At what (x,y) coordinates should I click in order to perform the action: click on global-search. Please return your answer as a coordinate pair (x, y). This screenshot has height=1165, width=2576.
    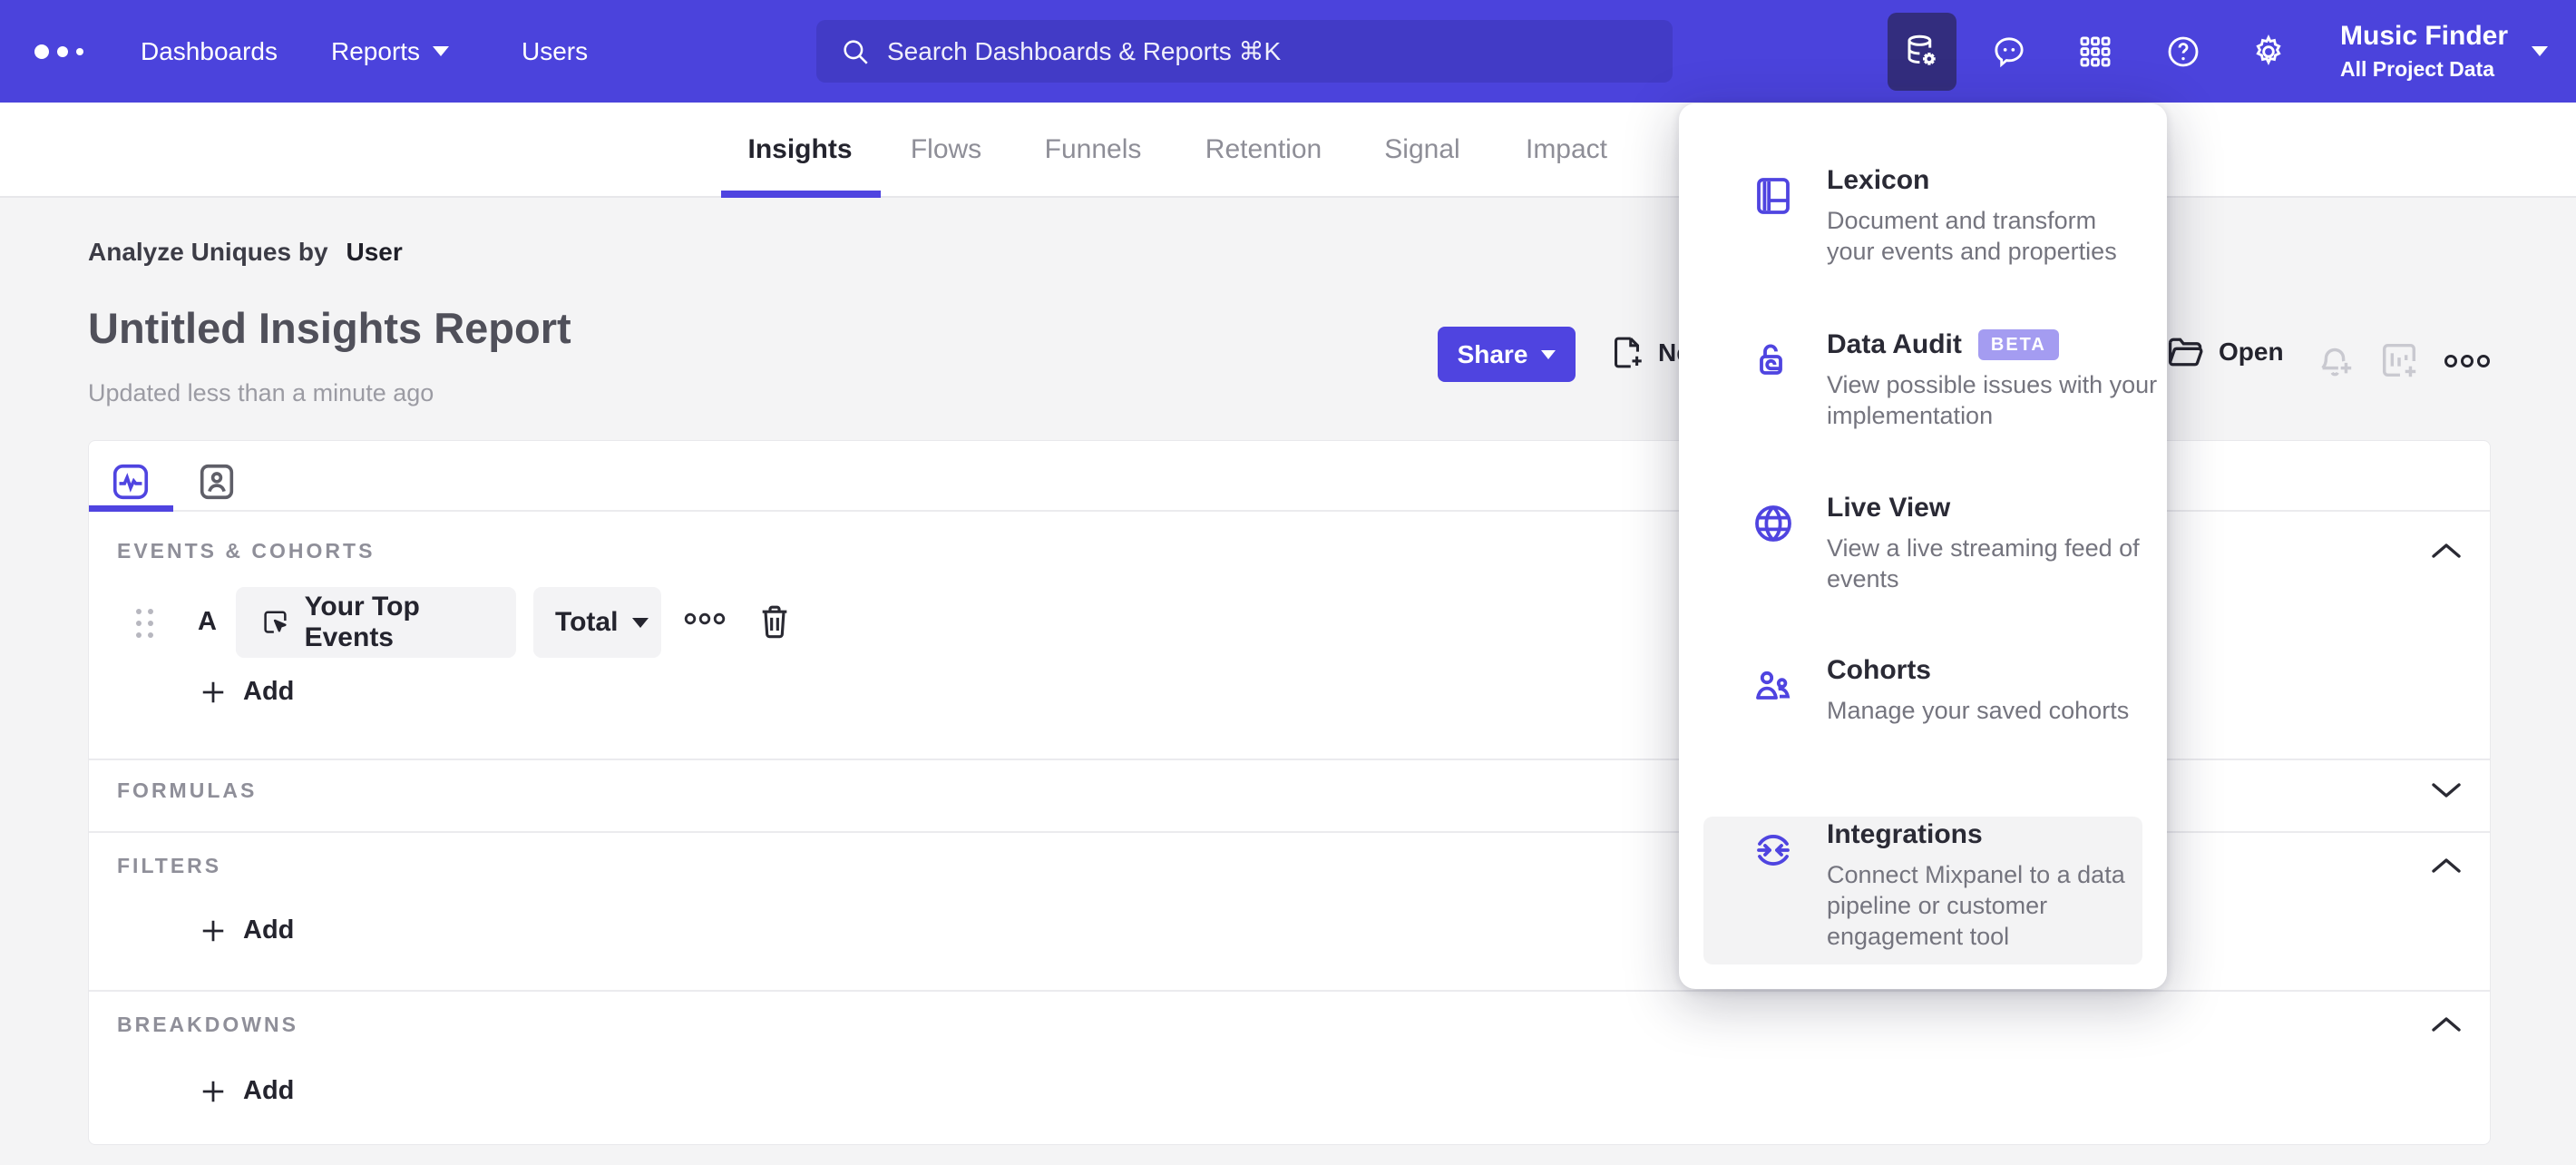
    Looking at the image, I should click on (1244, 51).